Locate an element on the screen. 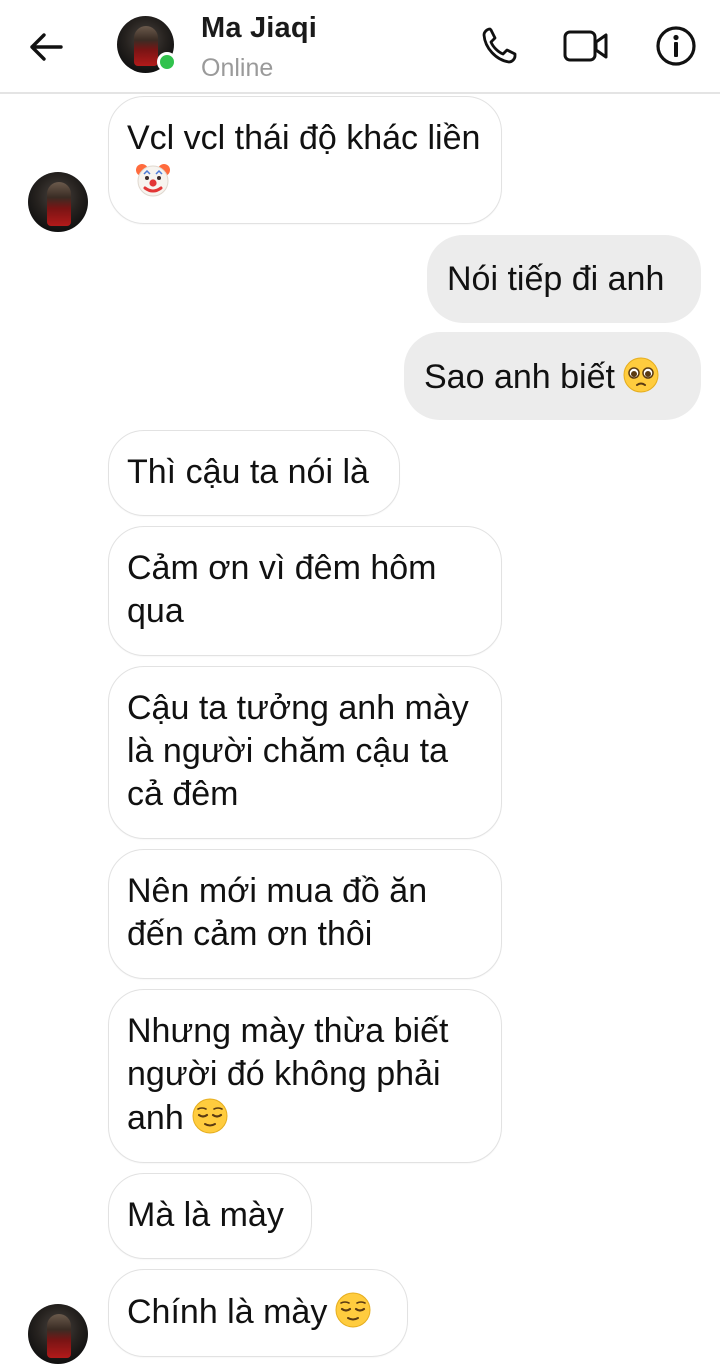 The image size is (720, 1369). online-status-dot is located at coordinates (167, 62).